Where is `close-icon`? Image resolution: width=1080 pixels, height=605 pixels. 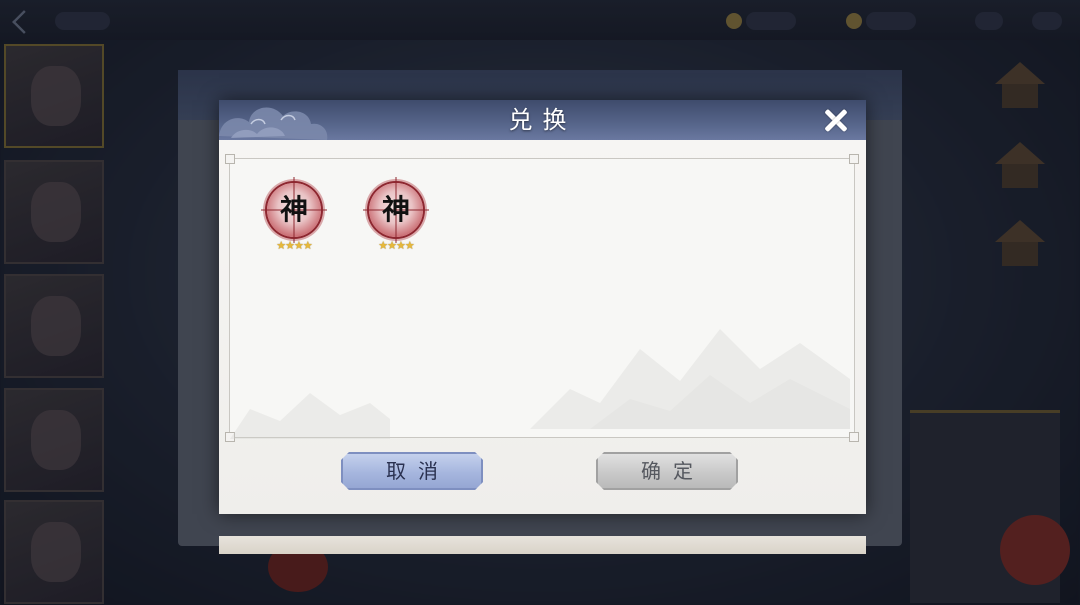
close-icon is located at coordinates (836, 121).